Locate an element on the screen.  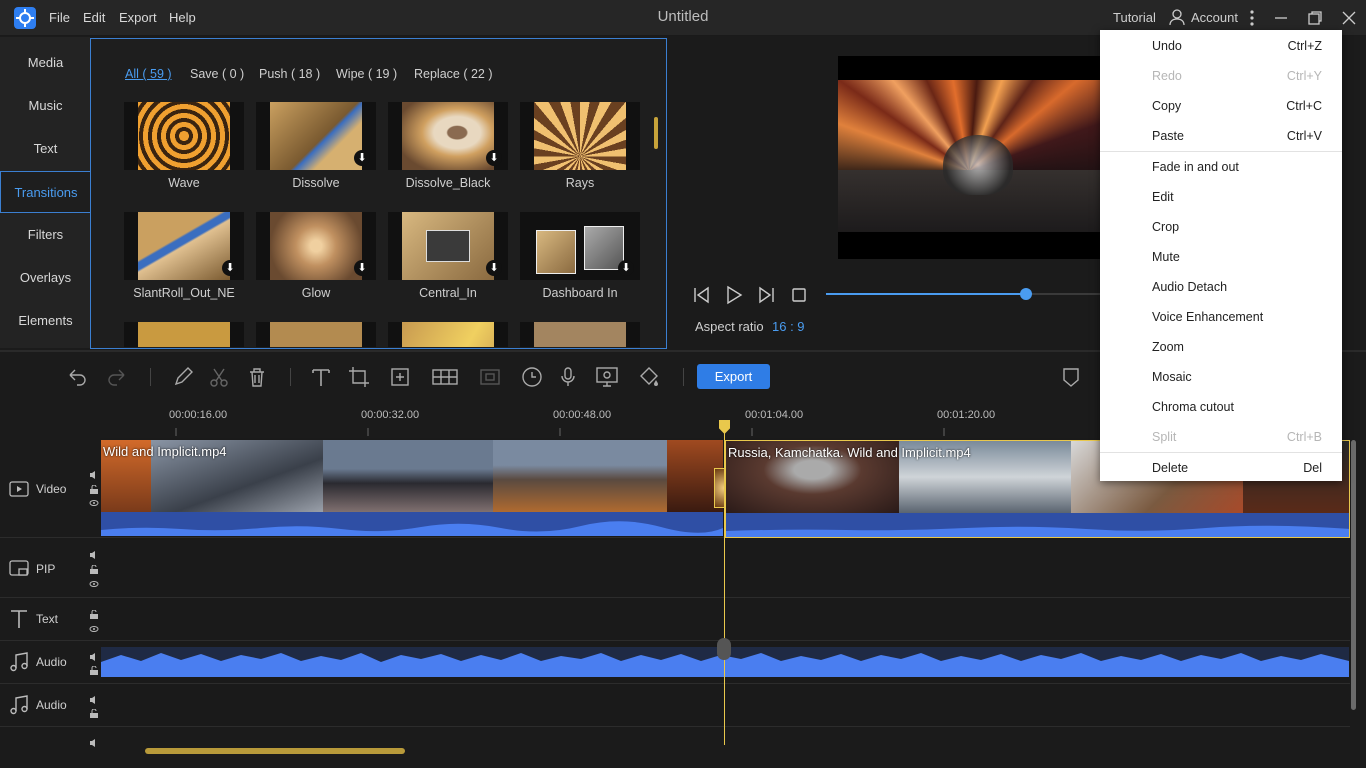
category-push: Push ( 18 ) is located at coordinates (289, 74).